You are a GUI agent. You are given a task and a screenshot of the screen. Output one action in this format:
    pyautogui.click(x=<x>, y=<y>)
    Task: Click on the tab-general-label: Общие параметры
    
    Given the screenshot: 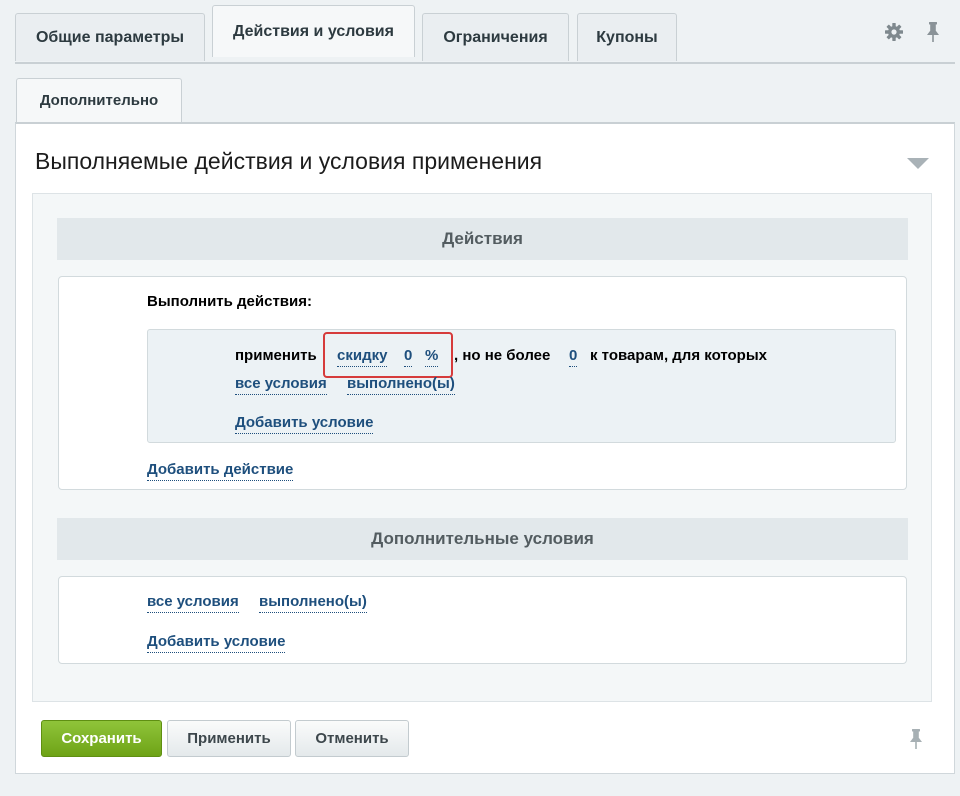 What is the action you would take?
    pyautogui.click(x=110, y=37)
    